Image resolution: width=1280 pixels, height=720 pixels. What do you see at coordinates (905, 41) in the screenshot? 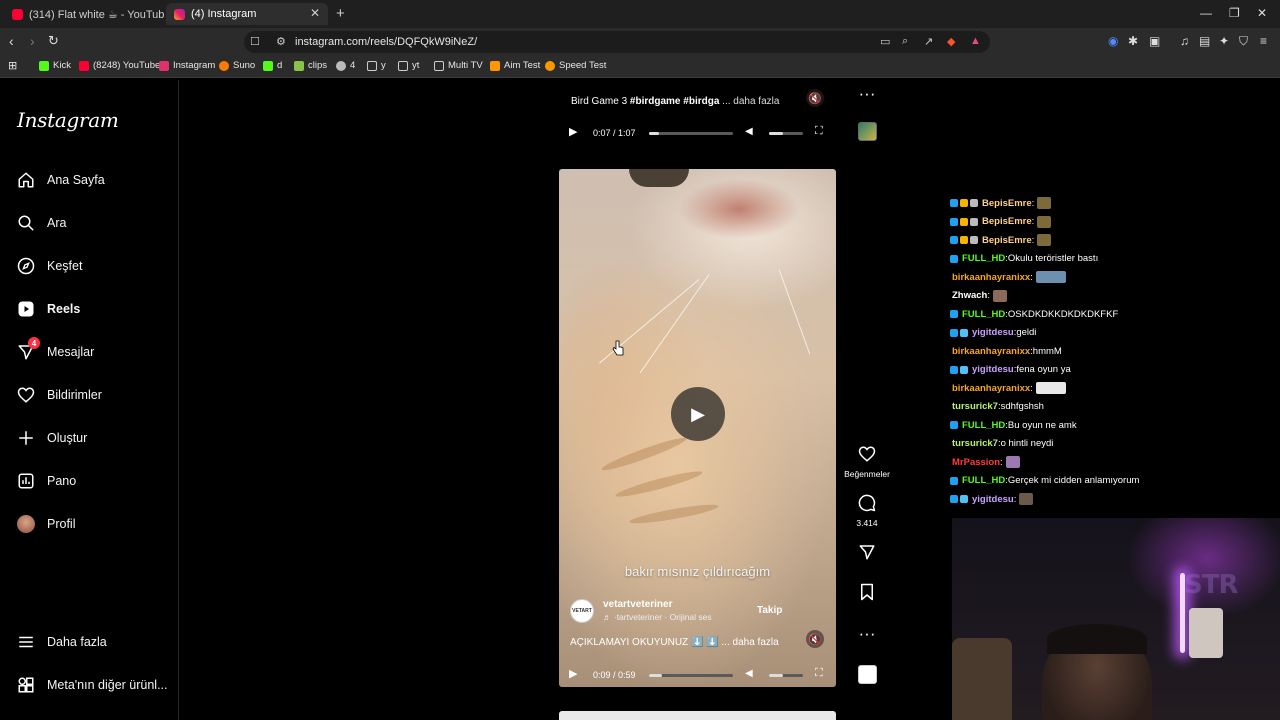
I see `zoom-icon: ⌕` at bounding box center [905, 41].